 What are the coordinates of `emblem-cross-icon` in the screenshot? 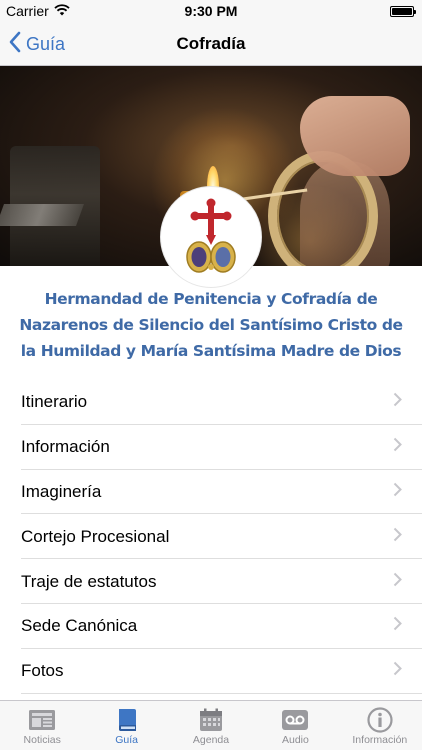 It's located at (211, 235).